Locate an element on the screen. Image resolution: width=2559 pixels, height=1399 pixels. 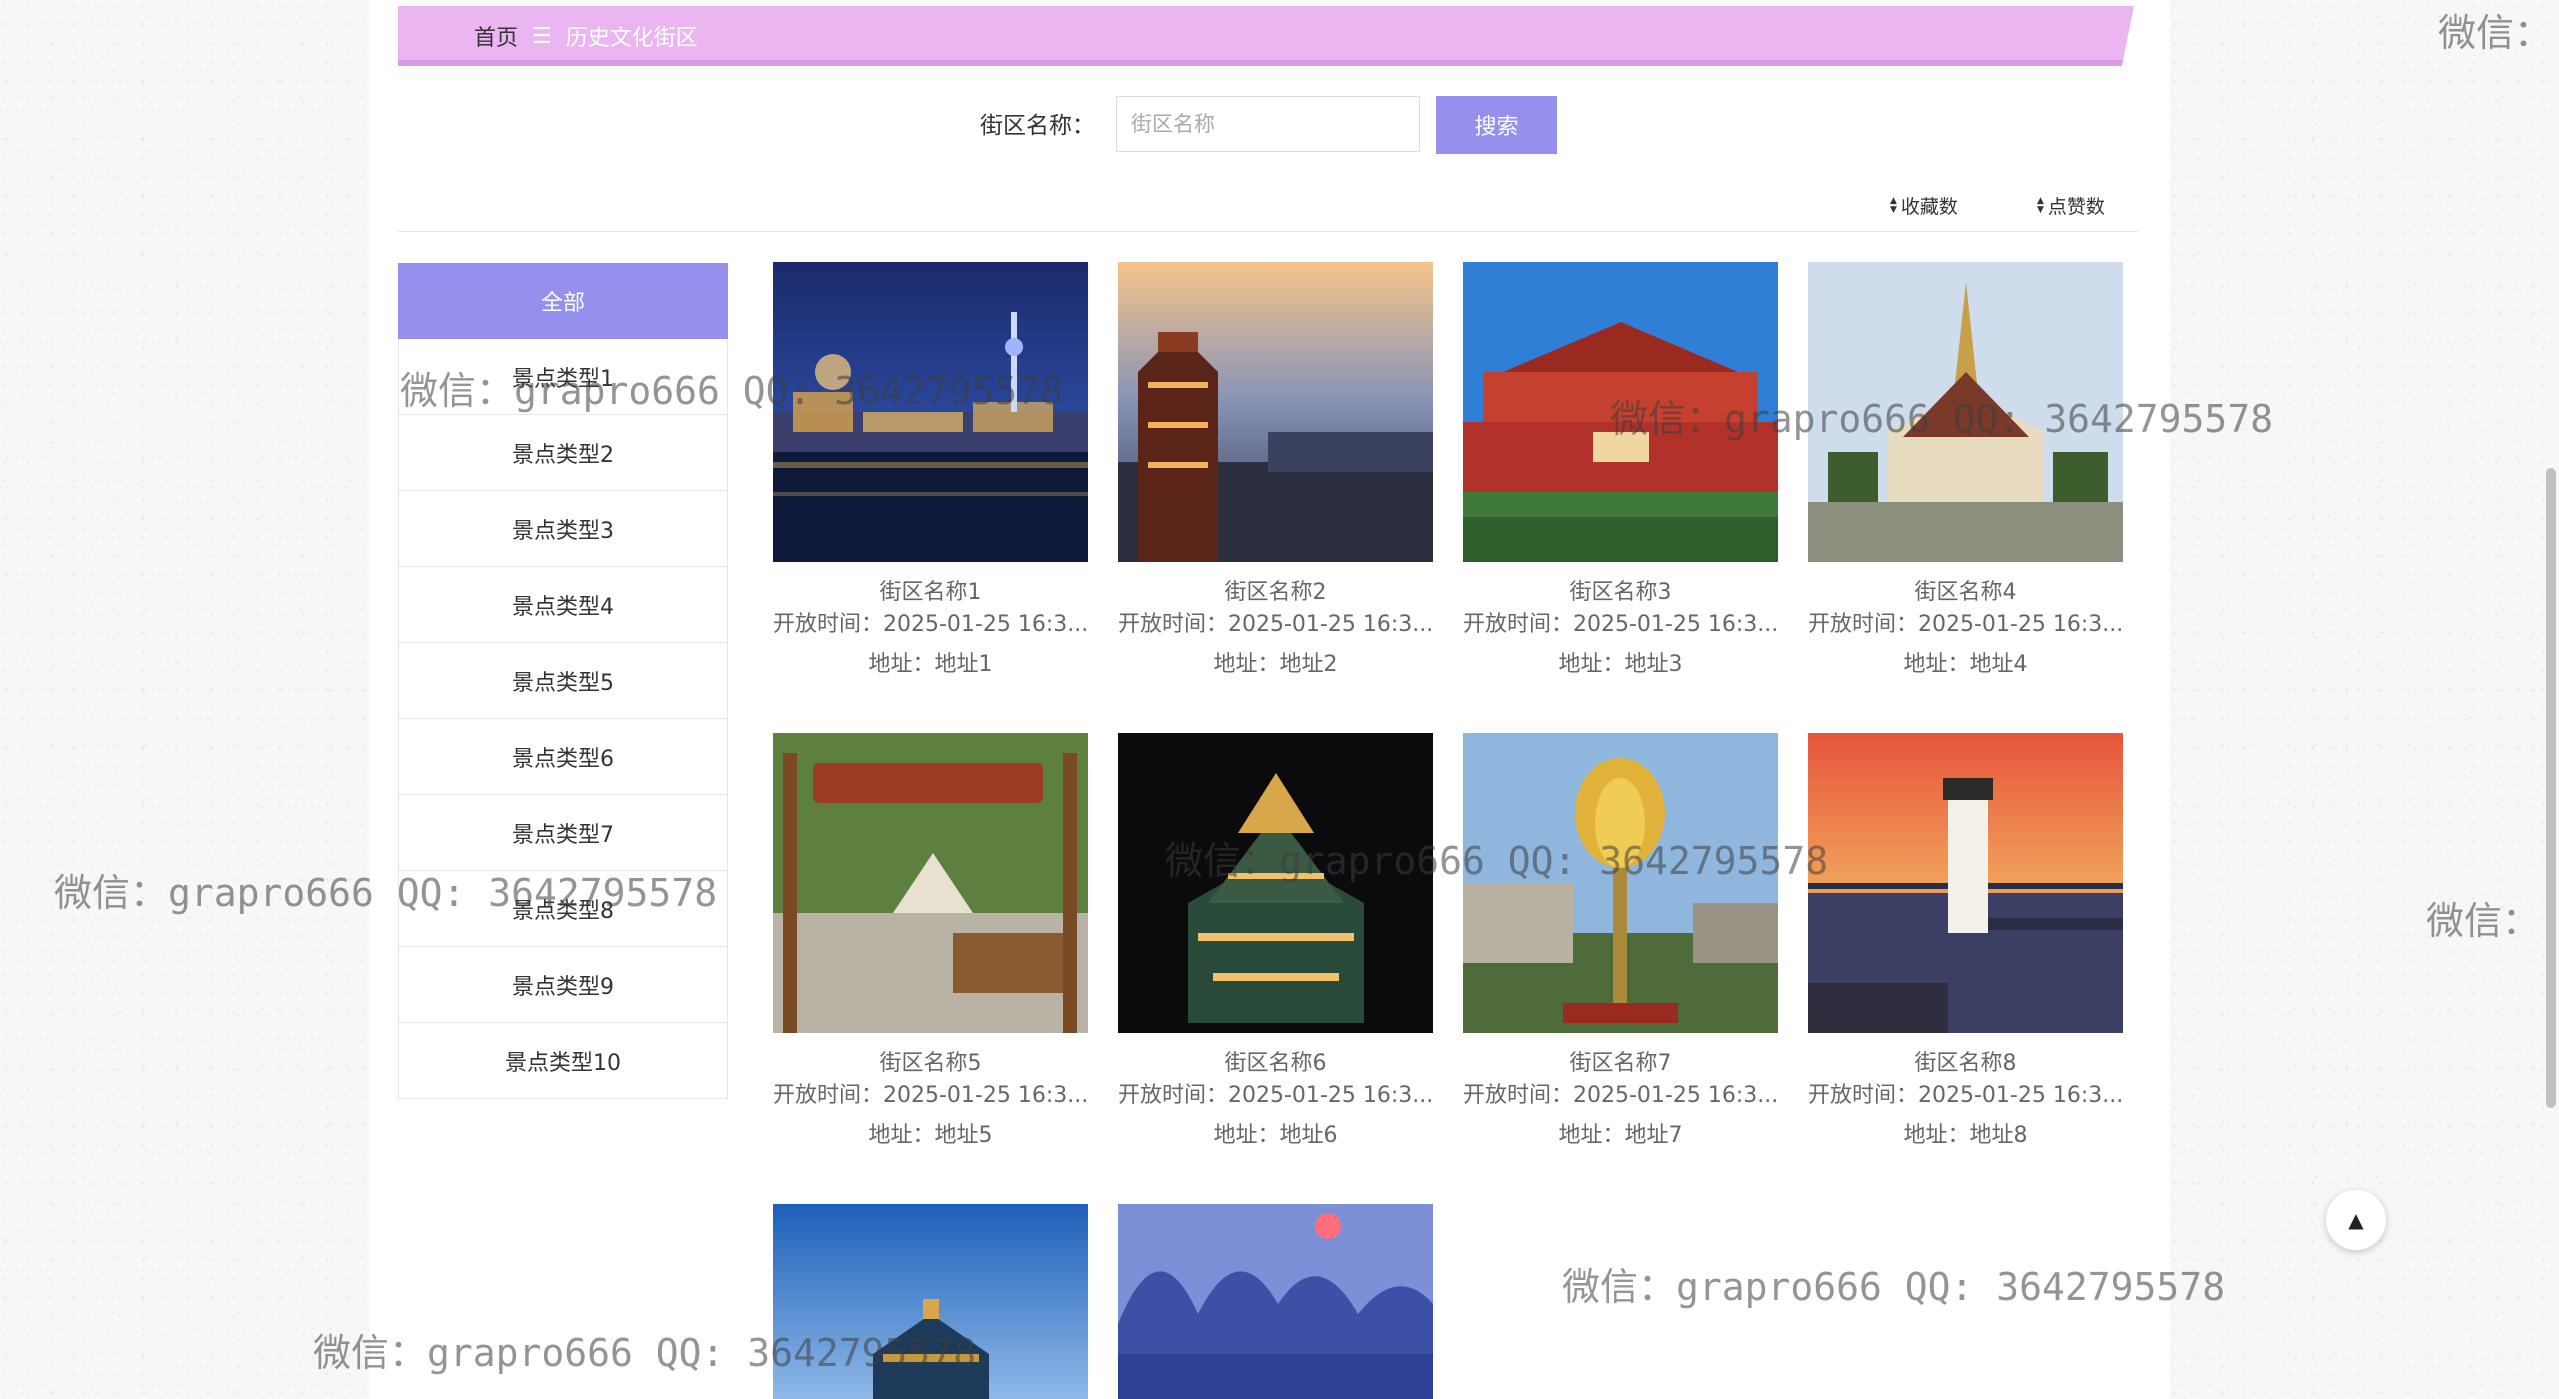
category-type-1: 景点类型1 is located at coordinates (563, 377).